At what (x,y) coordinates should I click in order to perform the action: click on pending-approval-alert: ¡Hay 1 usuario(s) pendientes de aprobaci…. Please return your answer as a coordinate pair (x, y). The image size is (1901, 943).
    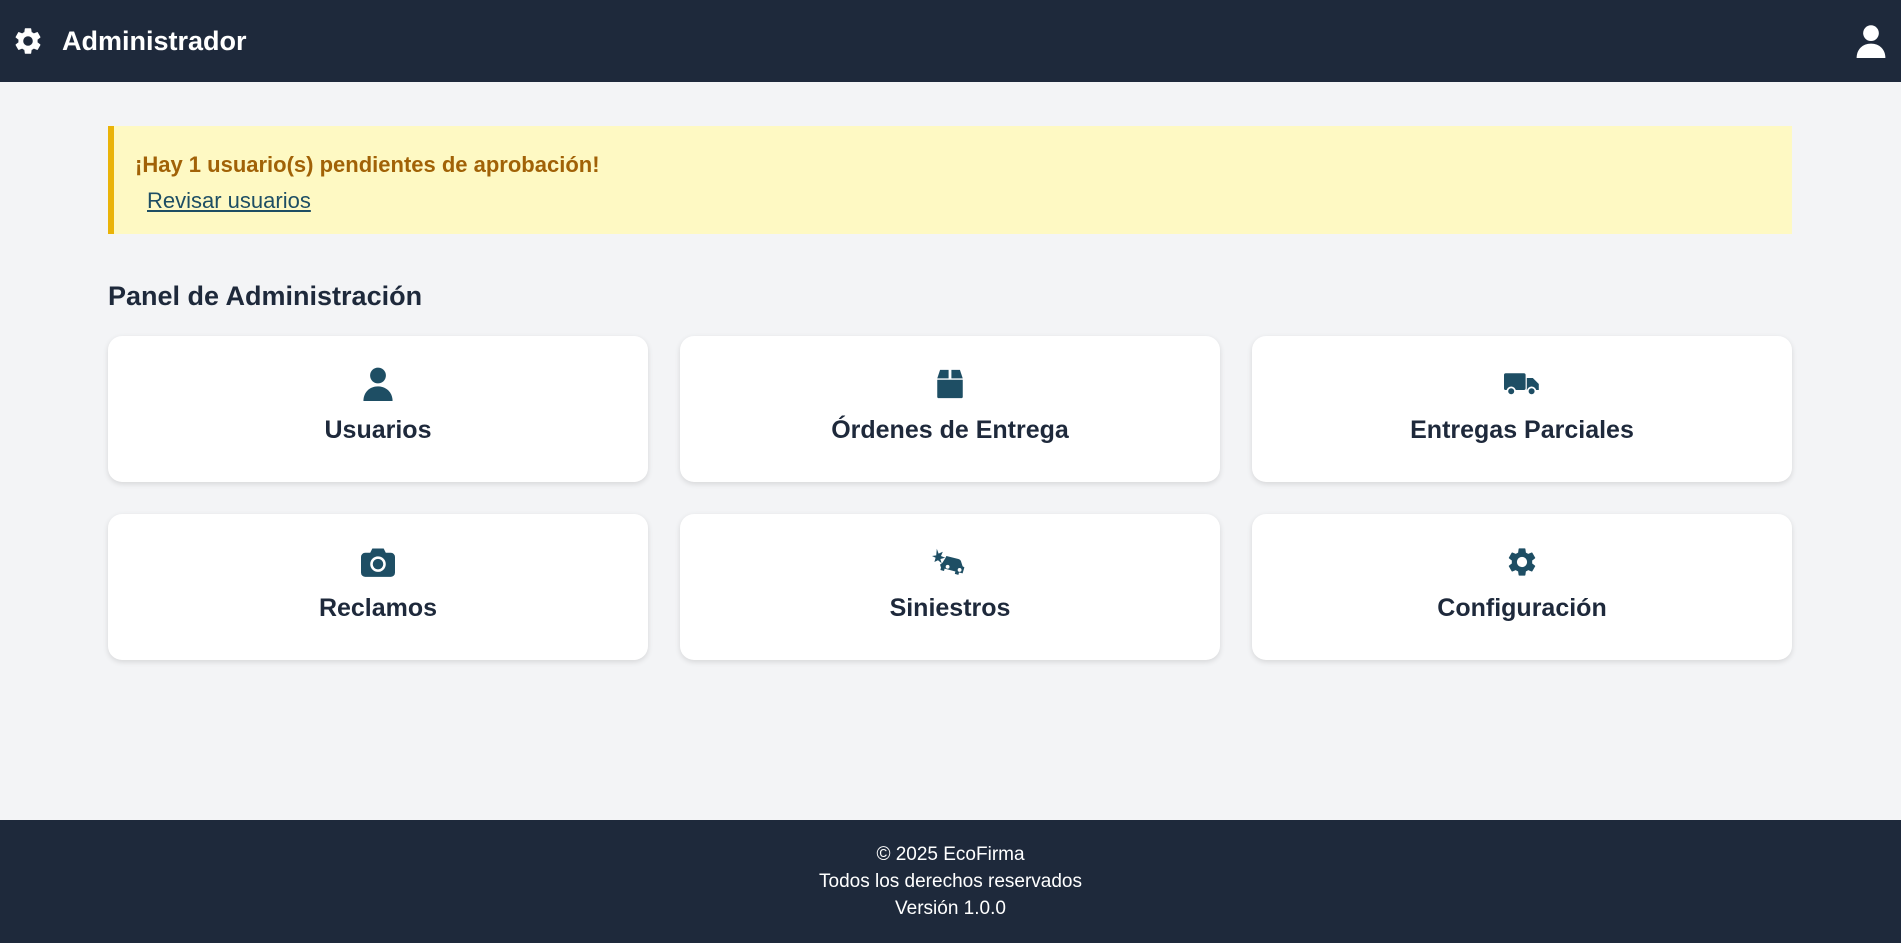
    Looking at the image, I should click on (950, 180).